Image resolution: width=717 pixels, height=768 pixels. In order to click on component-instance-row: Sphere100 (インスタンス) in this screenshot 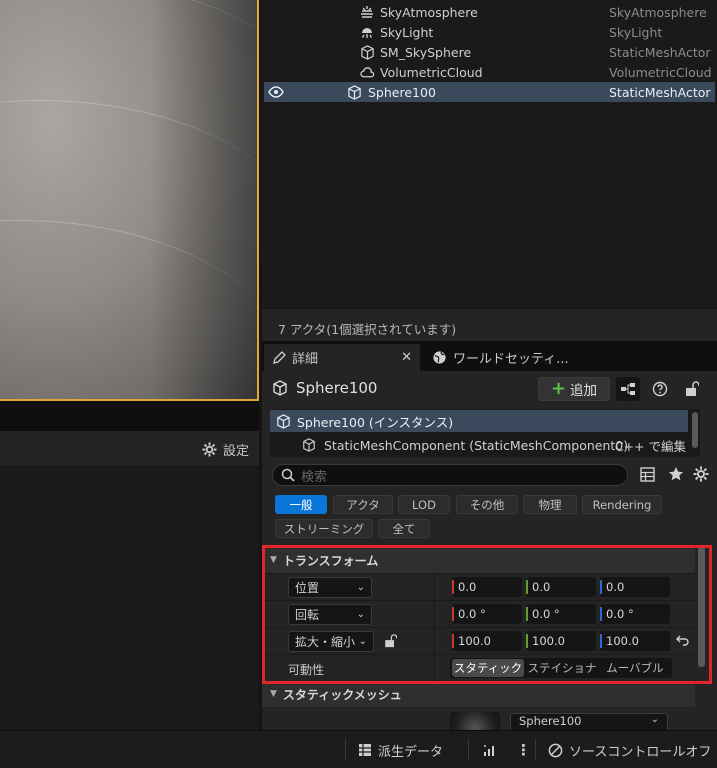, I will do `click(479, 421)`.